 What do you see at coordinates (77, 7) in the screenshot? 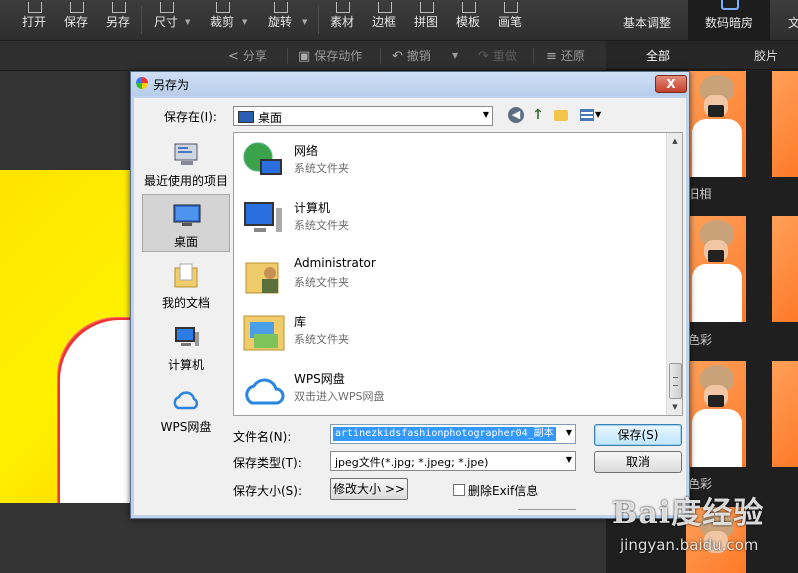
I see `save-icon` at bounding box center [77, 7].